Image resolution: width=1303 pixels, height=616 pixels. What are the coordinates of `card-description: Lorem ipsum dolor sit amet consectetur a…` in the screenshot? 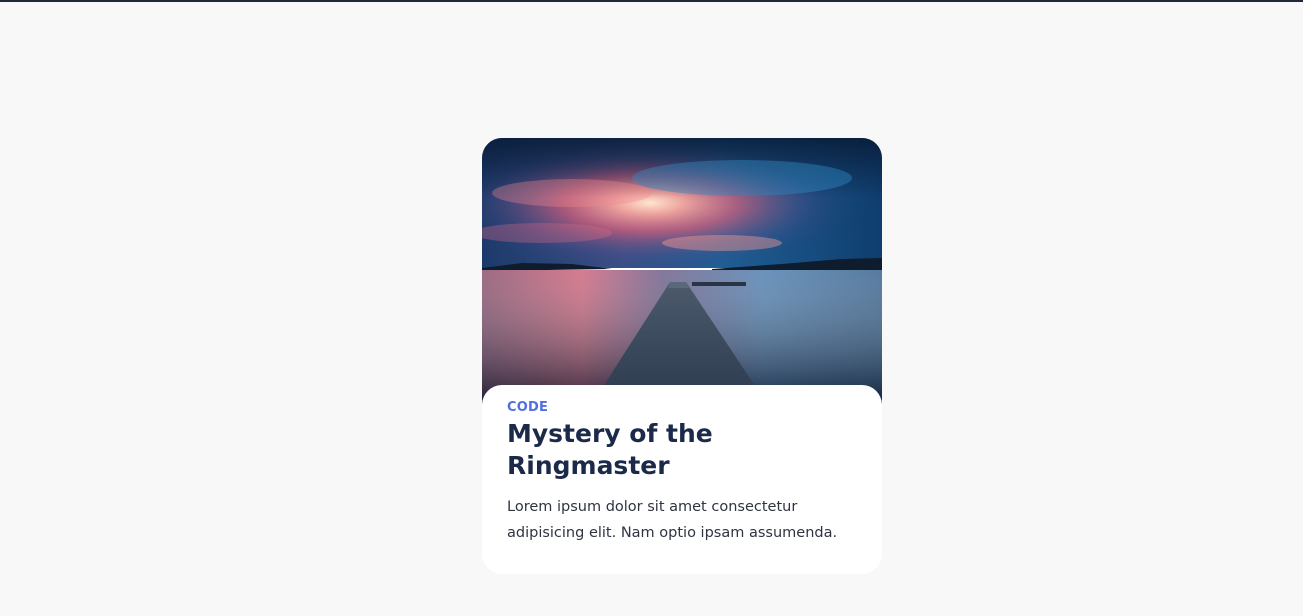 It's located at (672, 520).